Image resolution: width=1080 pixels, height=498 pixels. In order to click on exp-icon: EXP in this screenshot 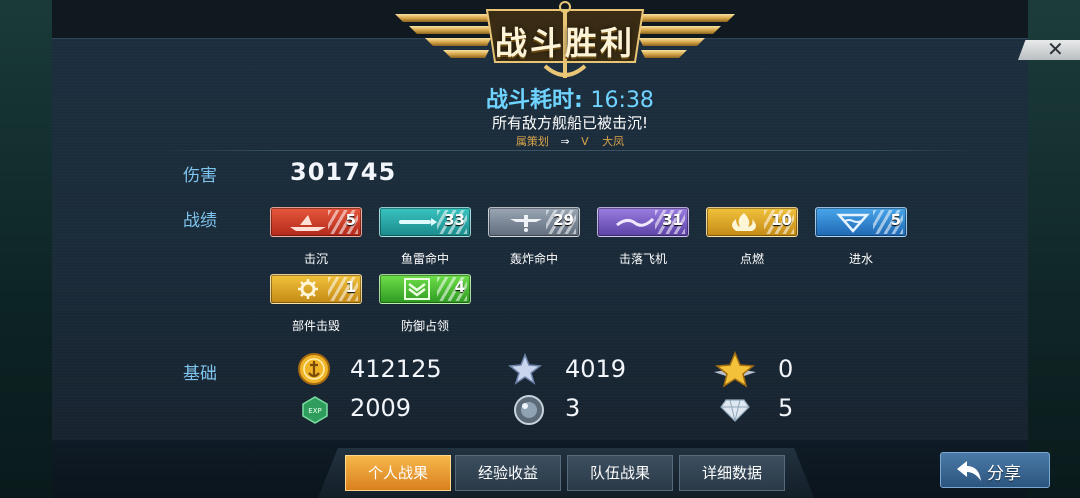, I will do `click(315, 410)`.